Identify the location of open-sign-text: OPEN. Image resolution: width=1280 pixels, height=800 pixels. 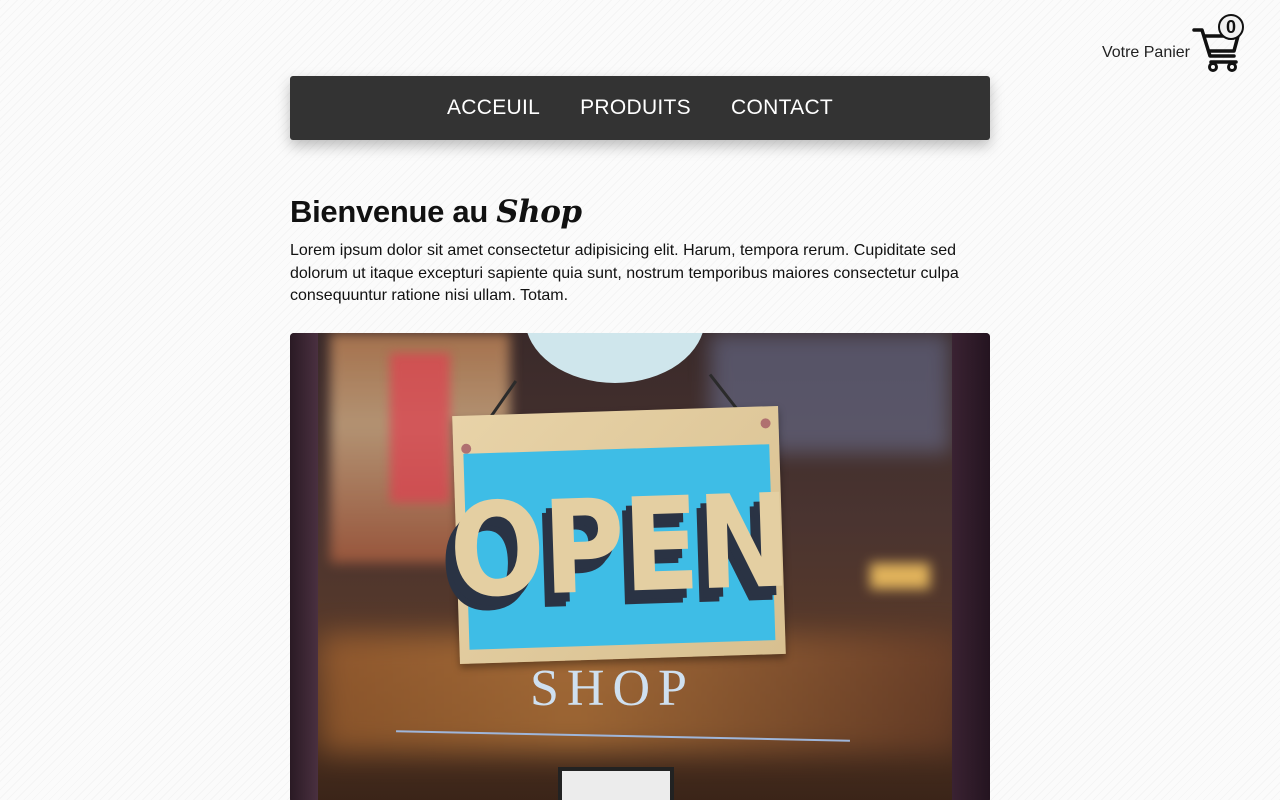
(619, 547).